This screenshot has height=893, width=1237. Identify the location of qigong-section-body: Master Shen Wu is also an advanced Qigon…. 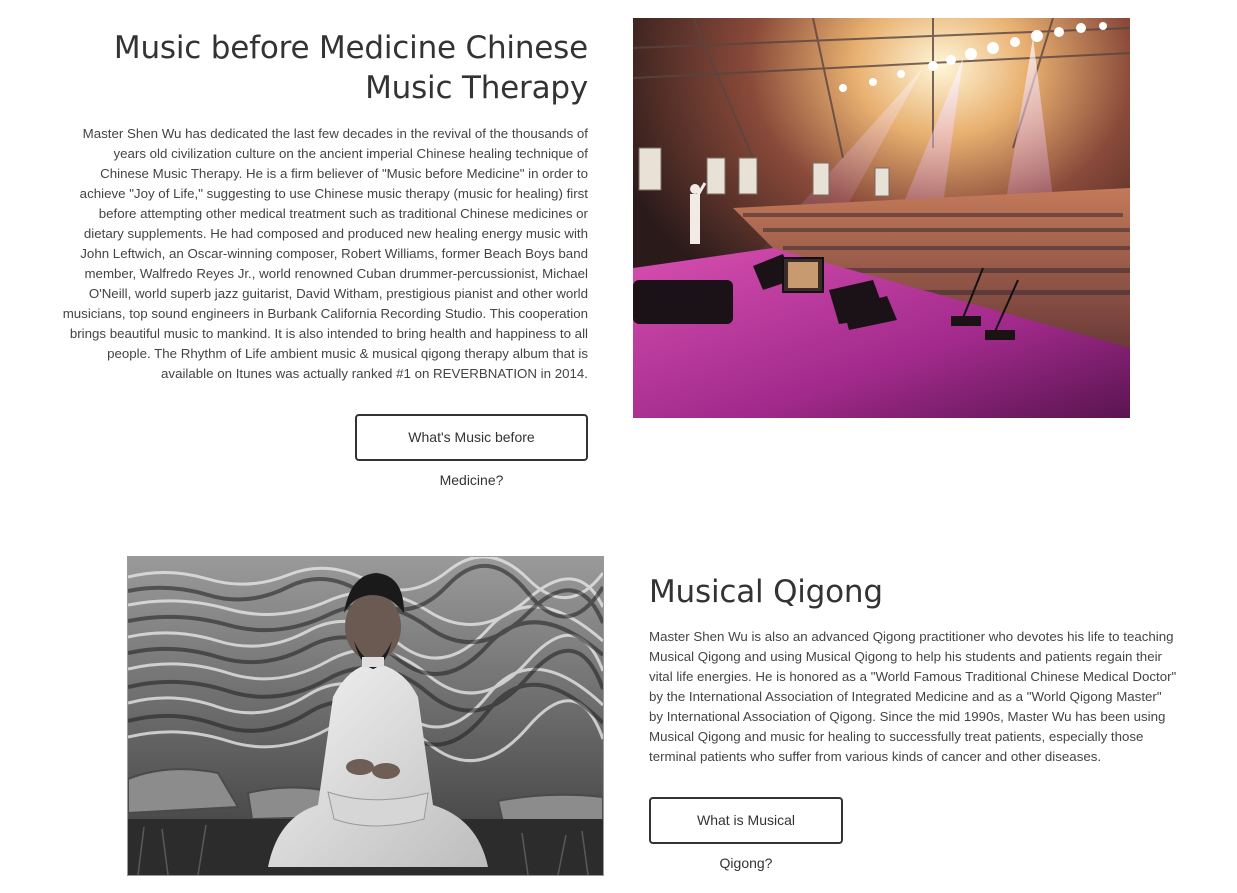
(913, 696).